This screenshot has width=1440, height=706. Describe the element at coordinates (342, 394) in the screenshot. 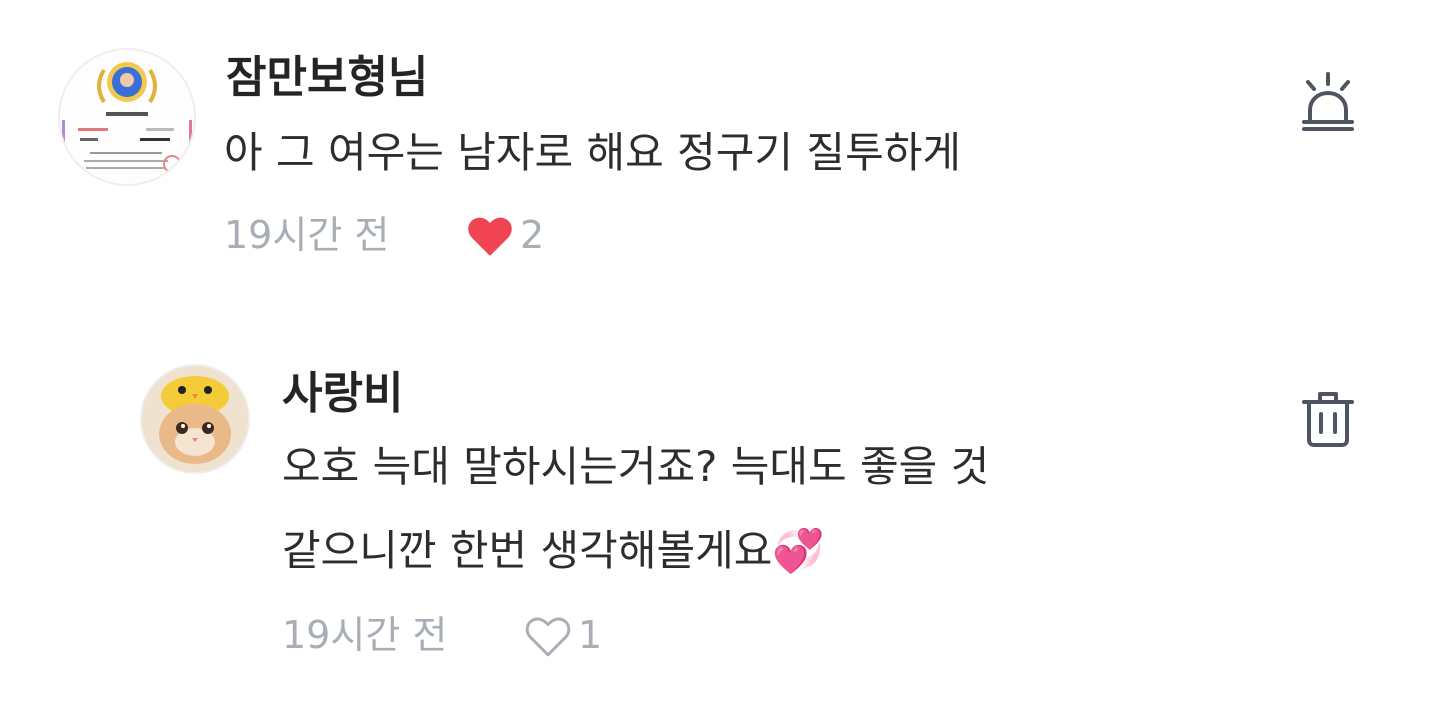

I see `comment-author: 사랑비` at that location.